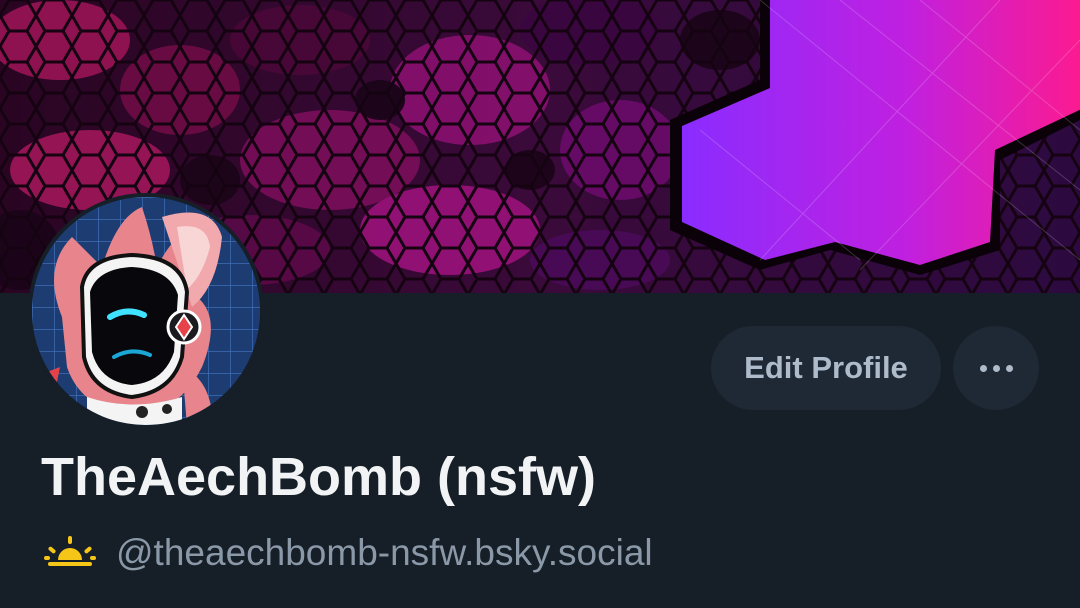 This screenshot has width=1080, height=608. What do you see at coordinates (826, 368) in the screenshot?
I see `edit-profile-button: Edit Profile` at bounding box center [826, 368].